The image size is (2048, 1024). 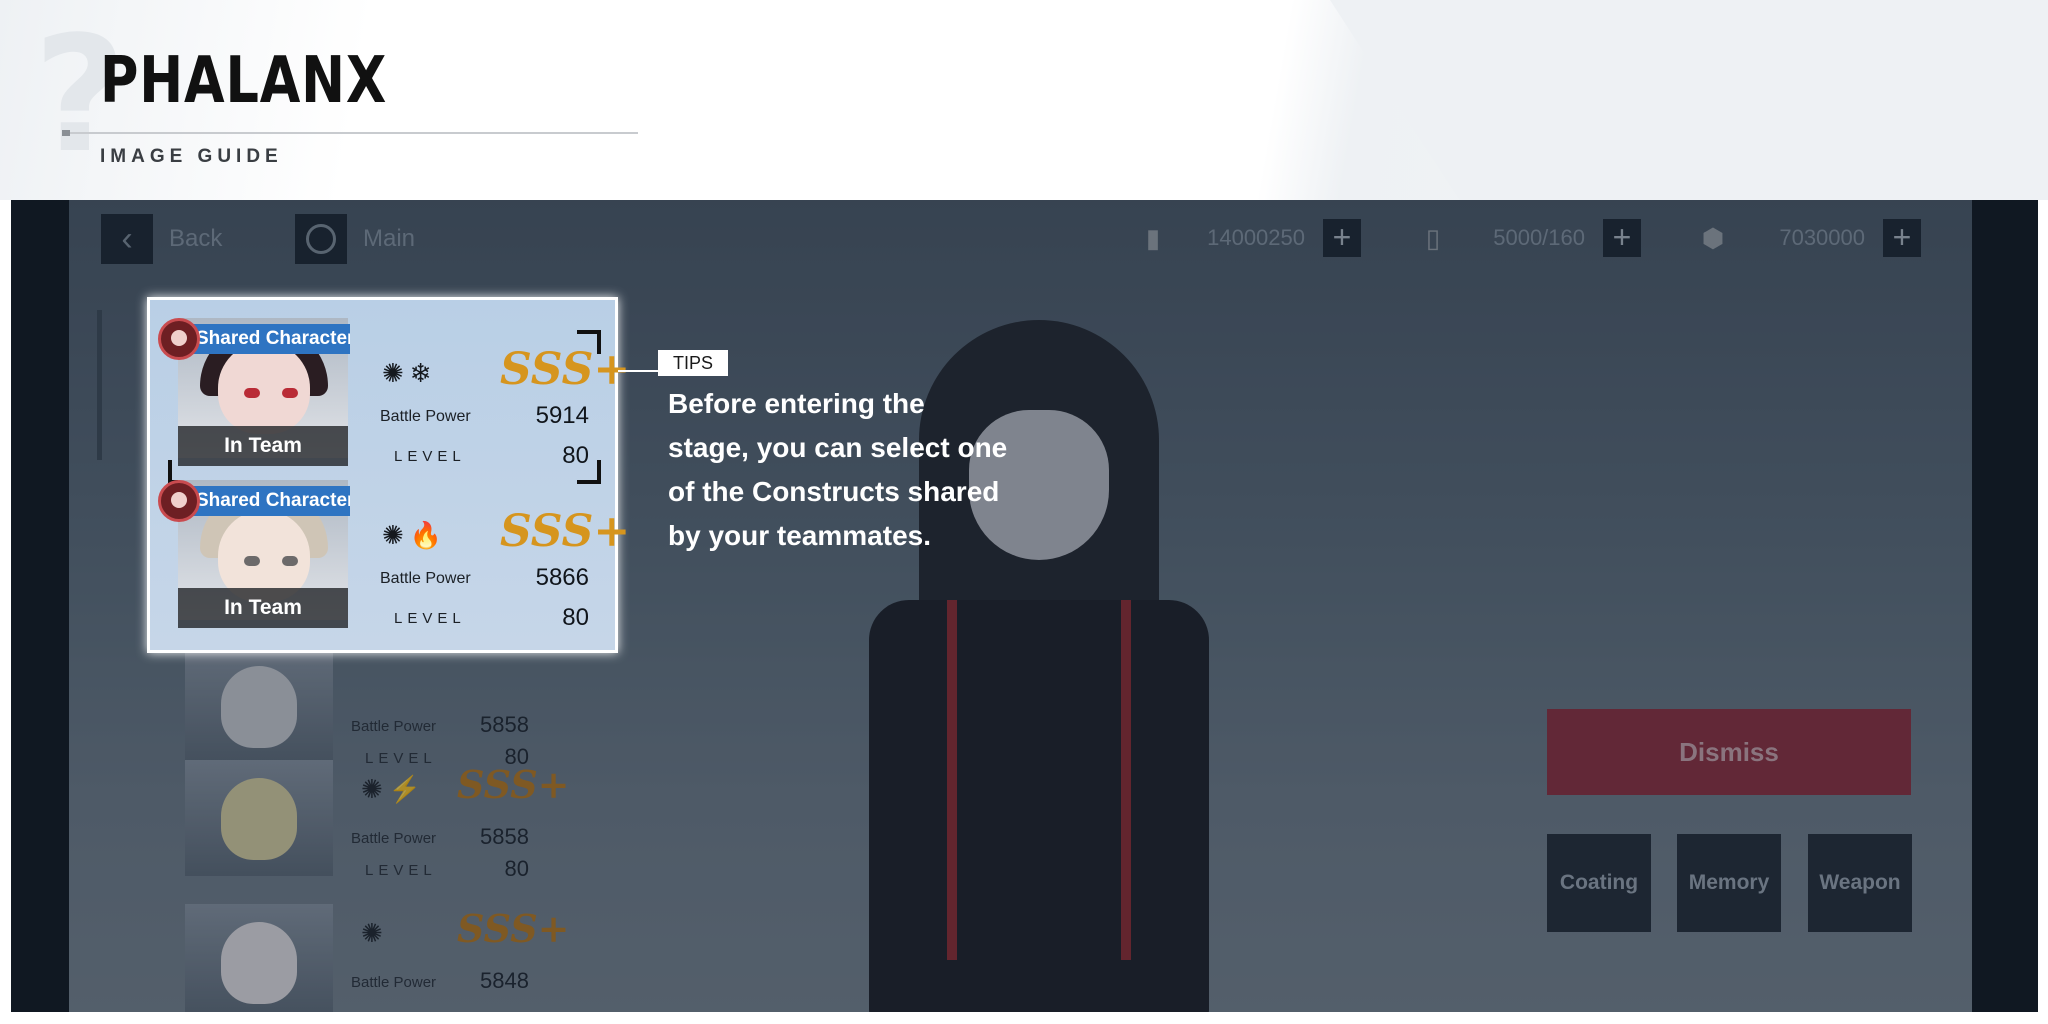 I want to click on selection-corner-icon, so click(x=589, y=342).